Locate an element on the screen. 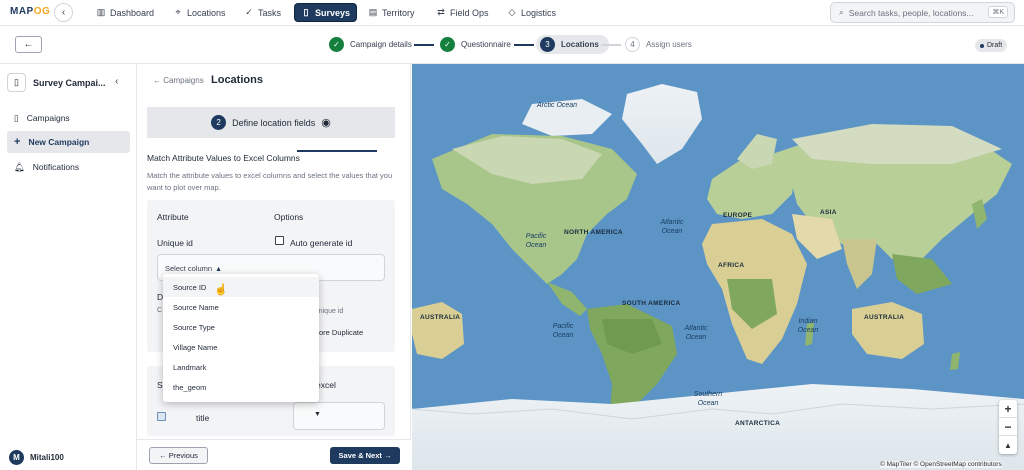 Image resolution: width=1024 pixels, height=470 pixels. australia-shape is located at coordinates (888, 330).